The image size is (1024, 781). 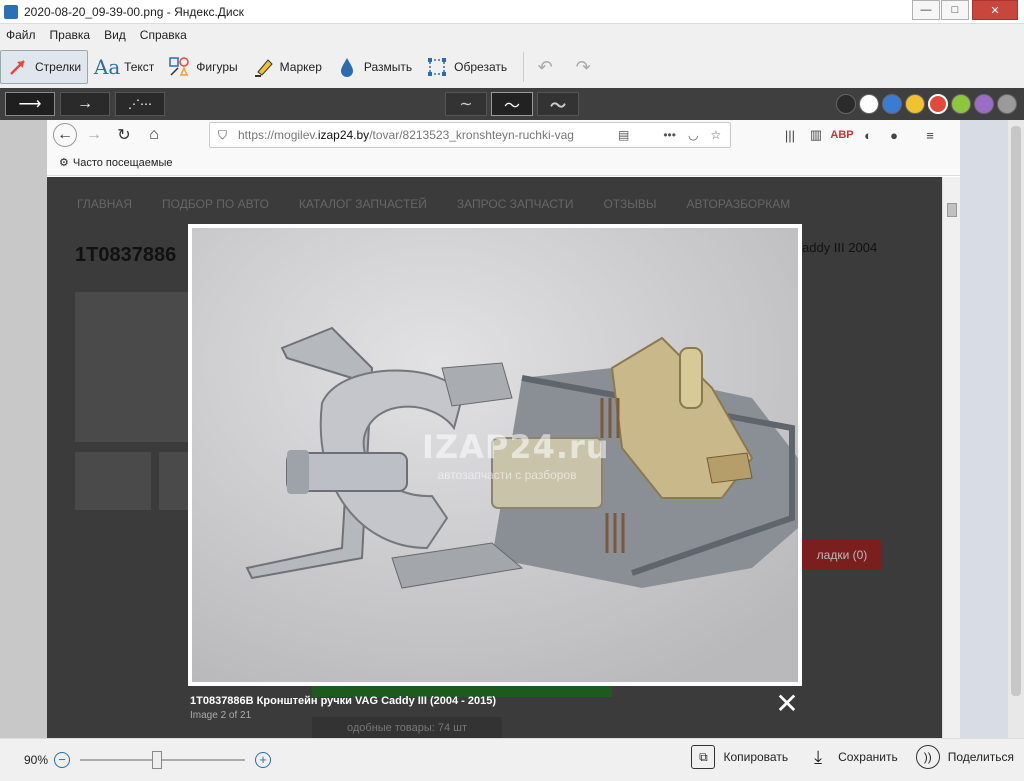 What do you see at coordinates (221, 715) in the screenshot?
I see `lightbox-counter: Image 2 of 21` at bounding box center [221, 715].